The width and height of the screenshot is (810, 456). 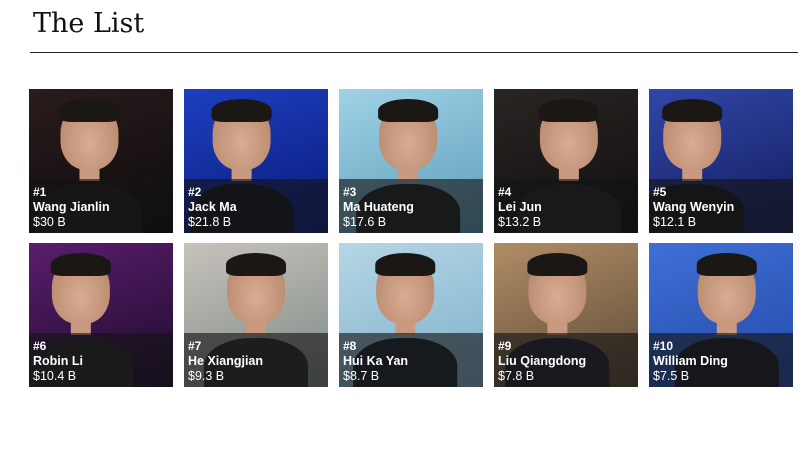 What do you see at coordinates (89, 23) in the screenshot?
I see `page-title: The List` at bounding box center [89, 23].